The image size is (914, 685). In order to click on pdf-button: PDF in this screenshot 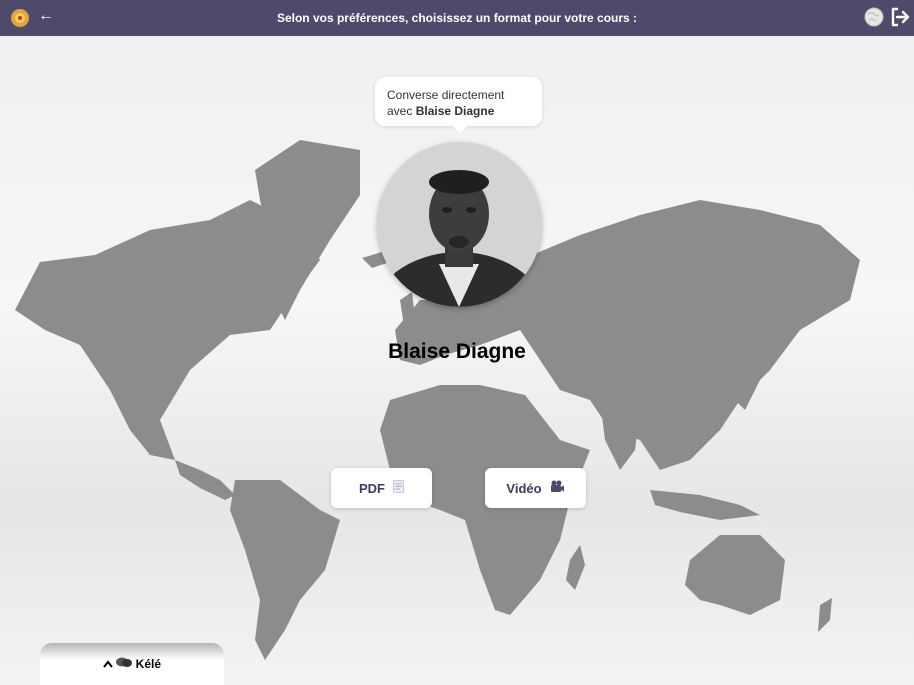, I will do `click(381, 488)`.